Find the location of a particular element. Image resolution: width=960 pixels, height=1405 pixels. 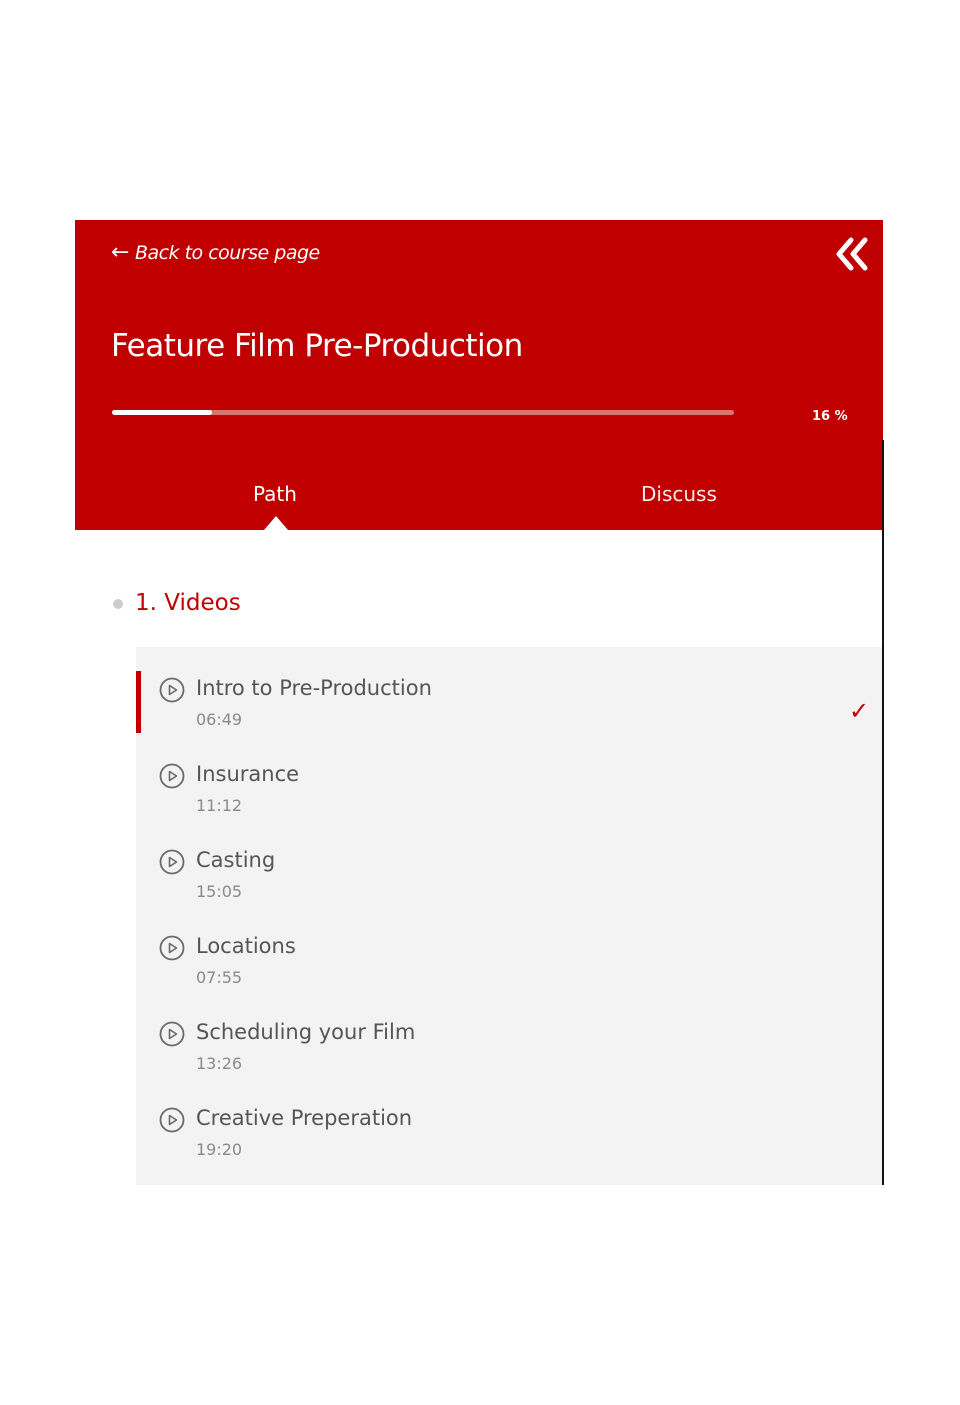

double-chevron-left-icon is located at coordinates (852, 254).